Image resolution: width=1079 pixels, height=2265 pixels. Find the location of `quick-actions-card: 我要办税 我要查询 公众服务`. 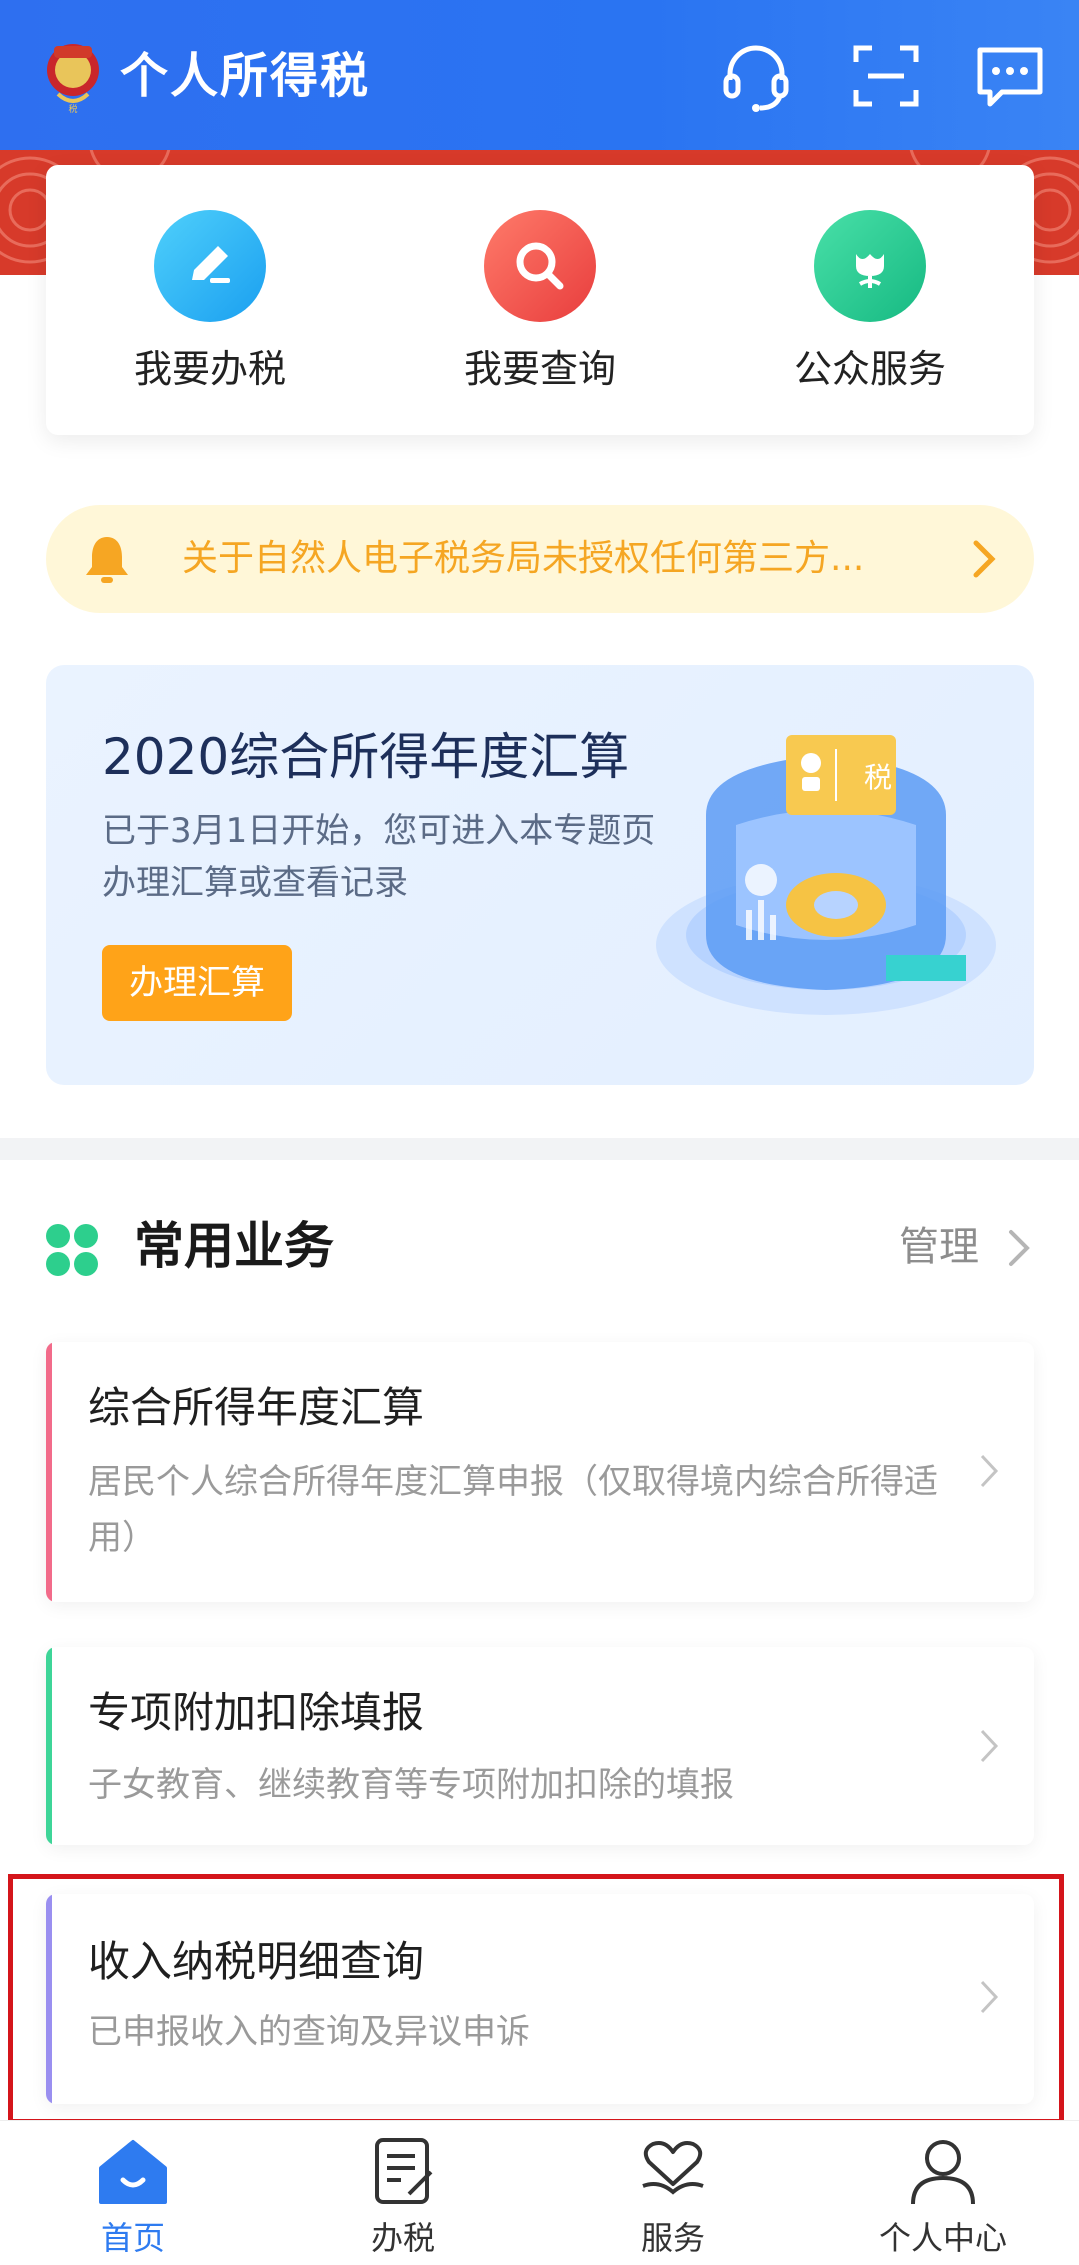

quick-actions-card: 我要办税 我要查询 公众服务 is located at coordinates (540, 300).